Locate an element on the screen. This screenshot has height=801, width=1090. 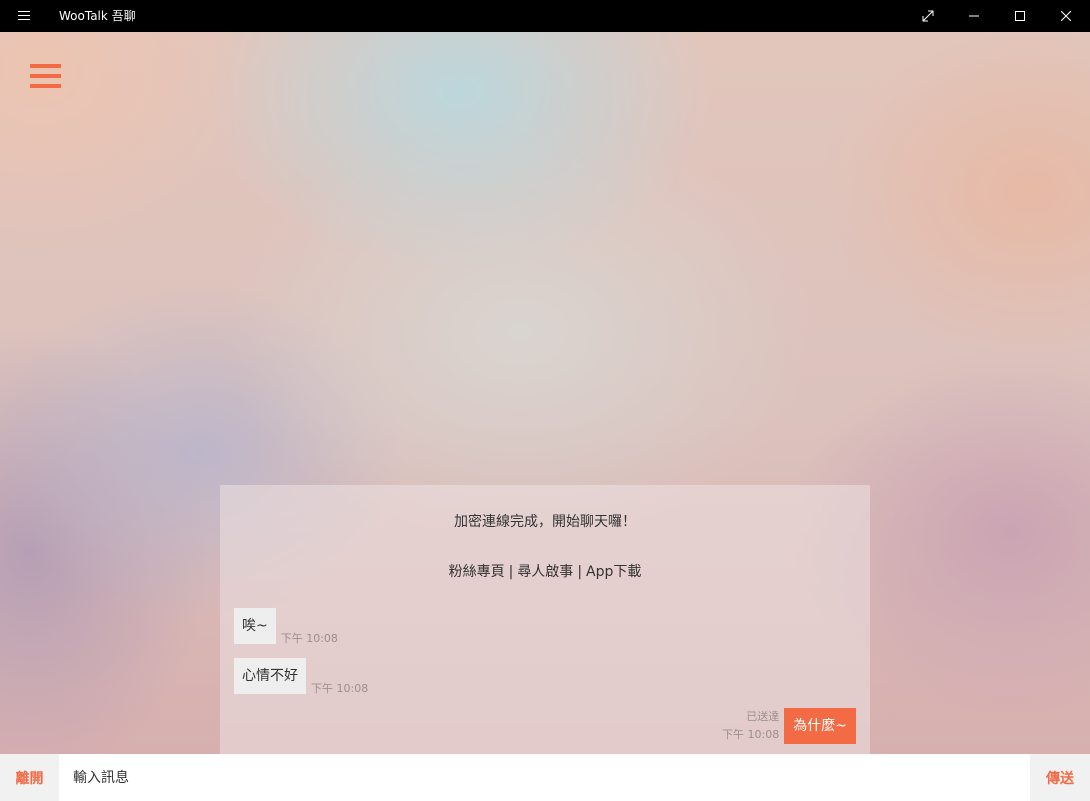
missing-person-link: 尋人啟事 is located at coordinates (545, 572).